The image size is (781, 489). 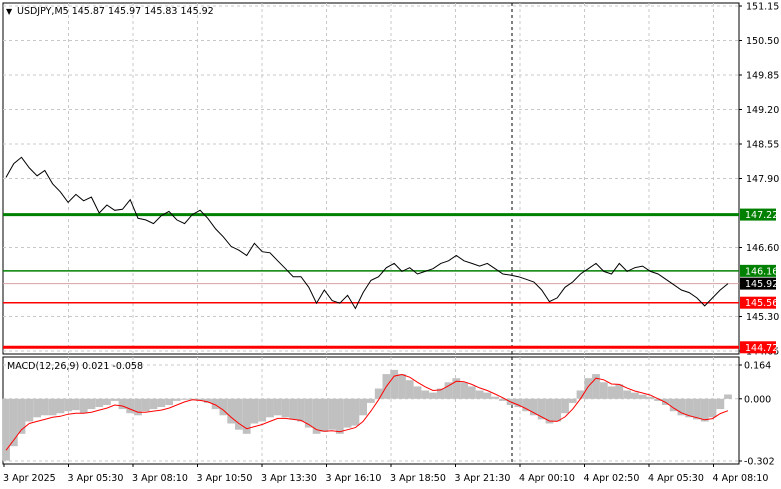 I want to click on time-tick-label: 3 Apr 10:50, so click(x=225, y=478).